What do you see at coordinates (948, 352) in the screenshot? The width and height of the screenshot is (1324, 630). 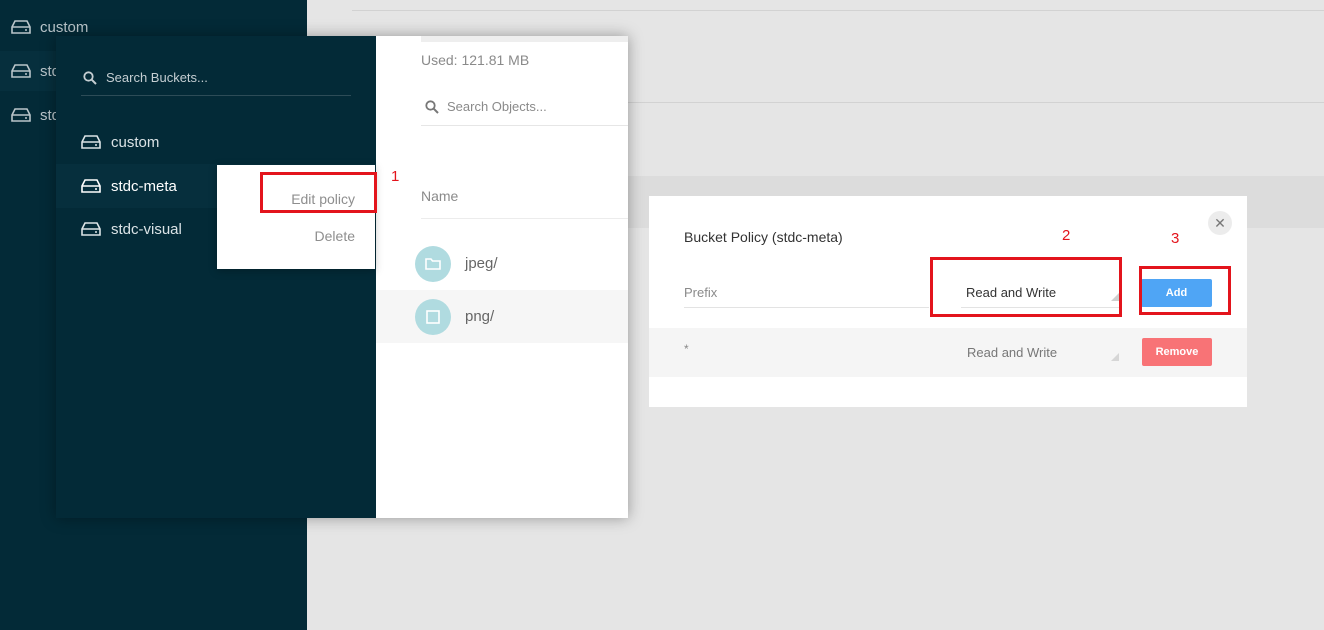 I see `policy-row: * Remove` at bounding box center [948, 352].